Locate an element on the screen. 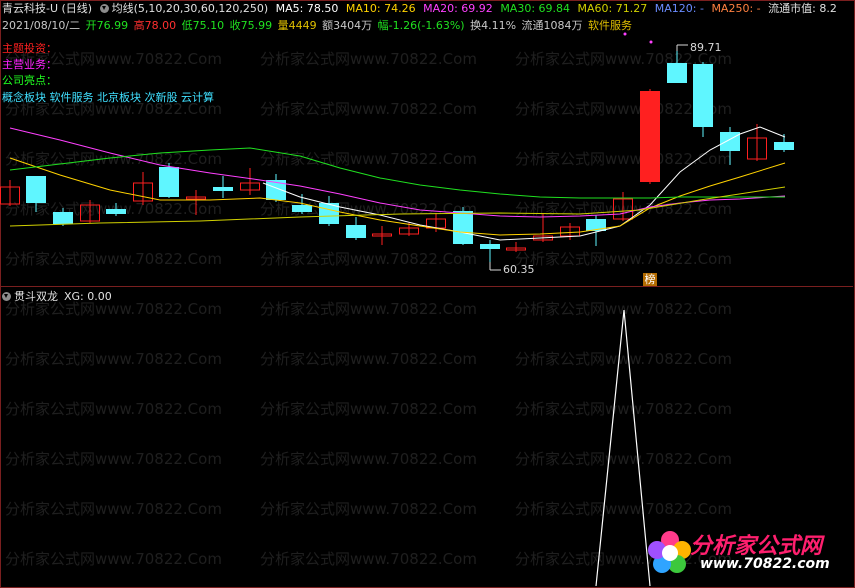 The image size is (855, 588). pane-divider is located at coordinates (426, 286).